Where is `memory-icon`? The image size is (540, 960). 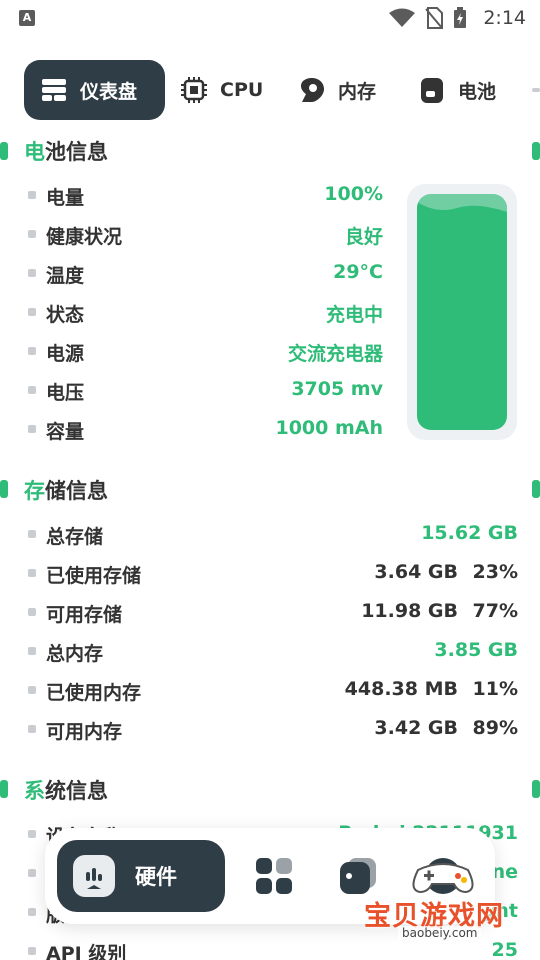
memory-icon is located at coordinates (312, 90).